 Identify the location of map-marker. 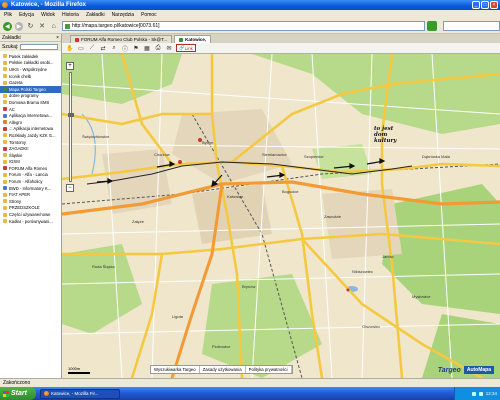
(348, 290).